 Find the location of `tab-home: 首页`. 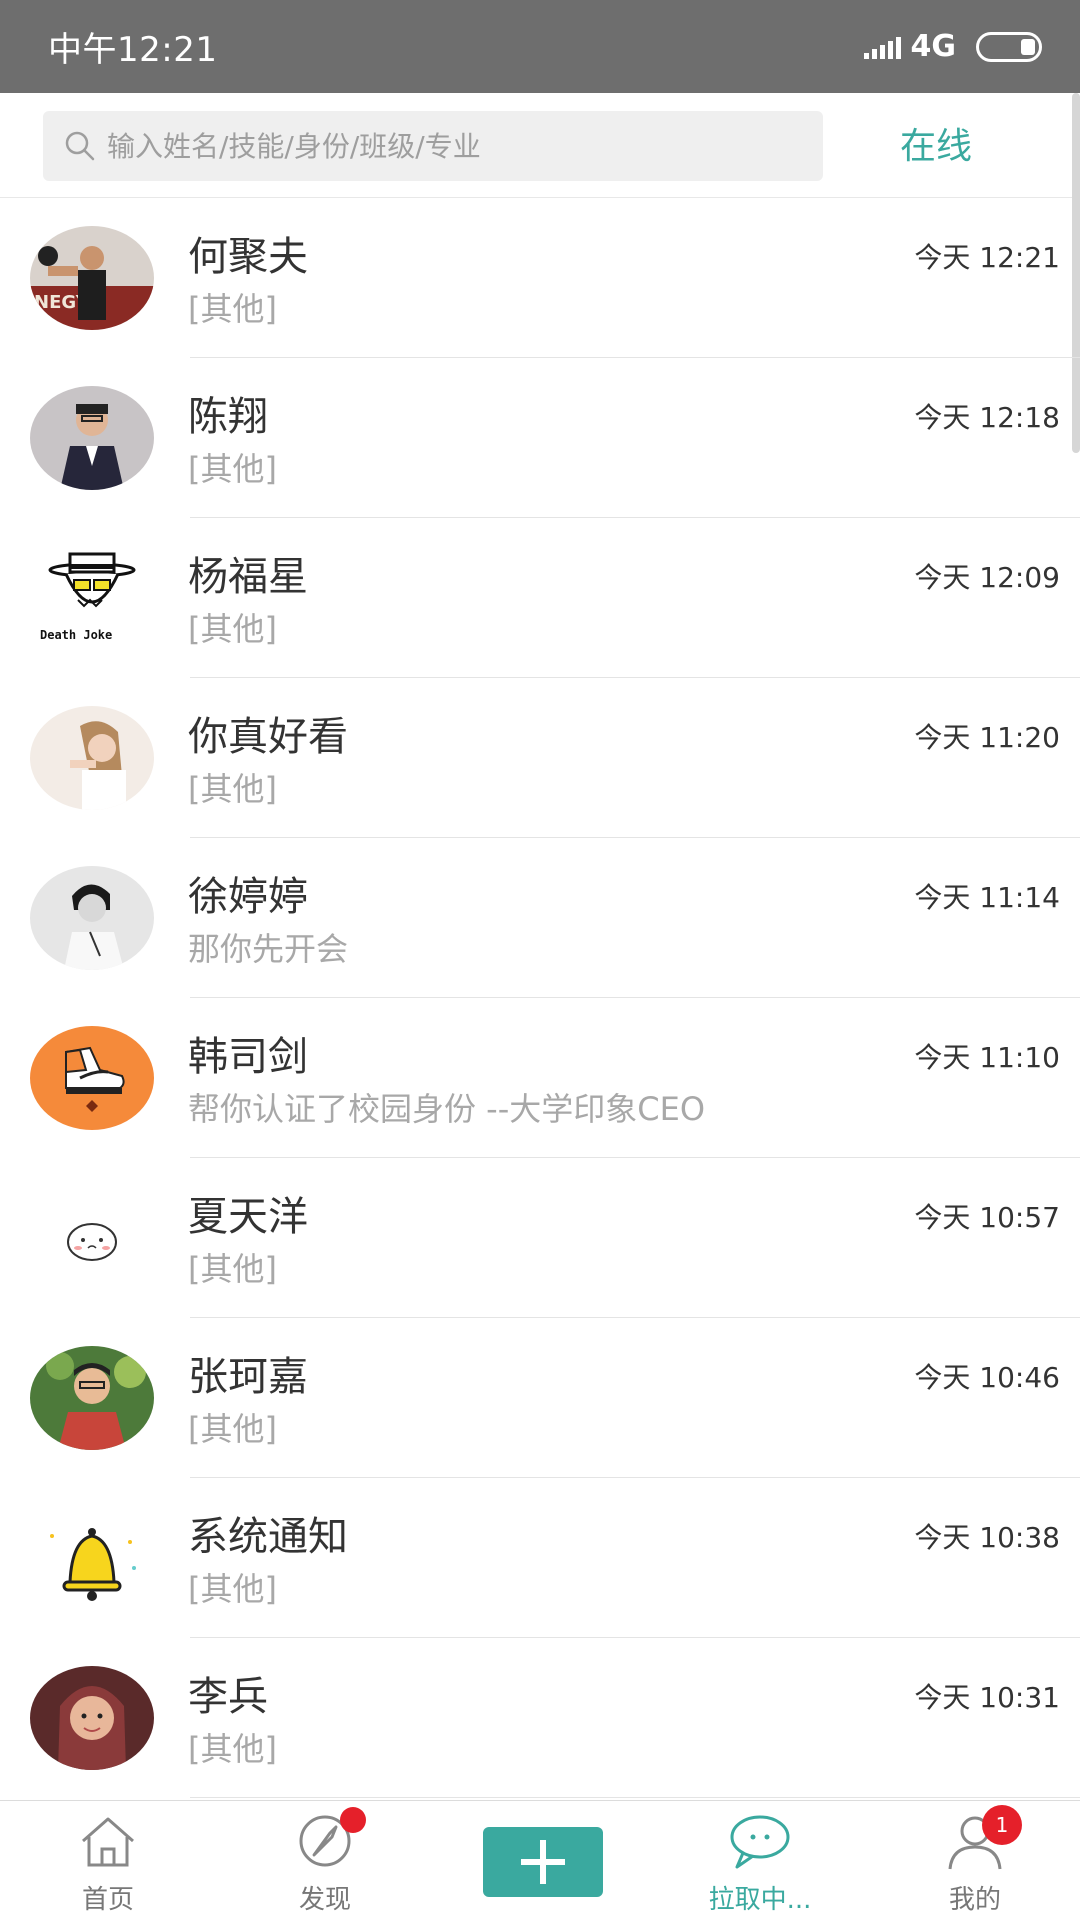

tab-home: 首页 is located at coordinates (108, 1866).